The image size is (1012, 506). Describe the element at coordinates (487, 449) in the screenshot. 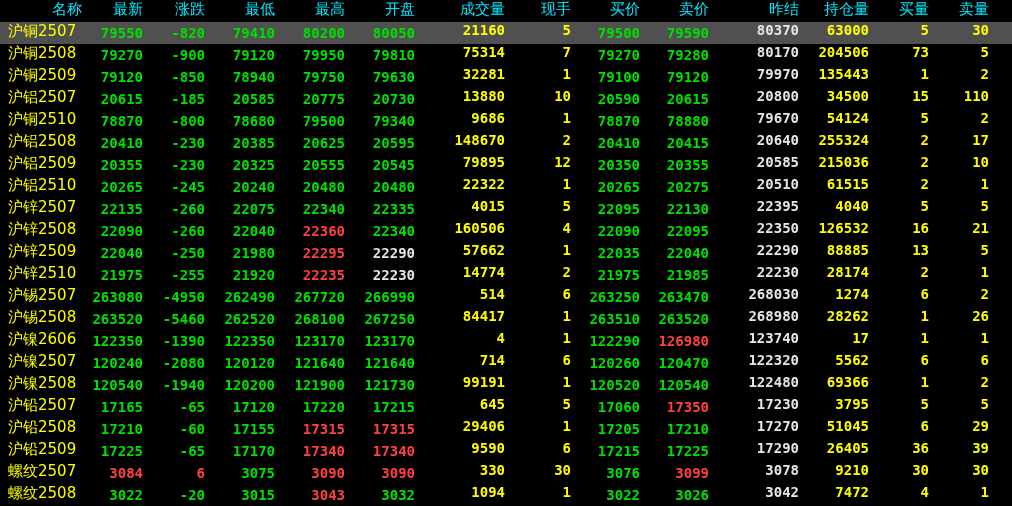

I see `table-cell-text: 9590` at that location.